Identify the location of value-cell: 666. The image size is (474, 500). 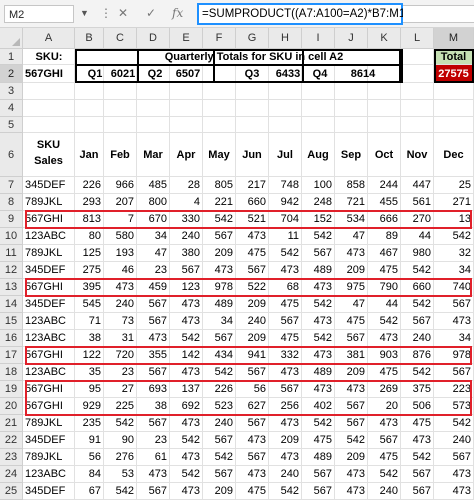
(384, 219).